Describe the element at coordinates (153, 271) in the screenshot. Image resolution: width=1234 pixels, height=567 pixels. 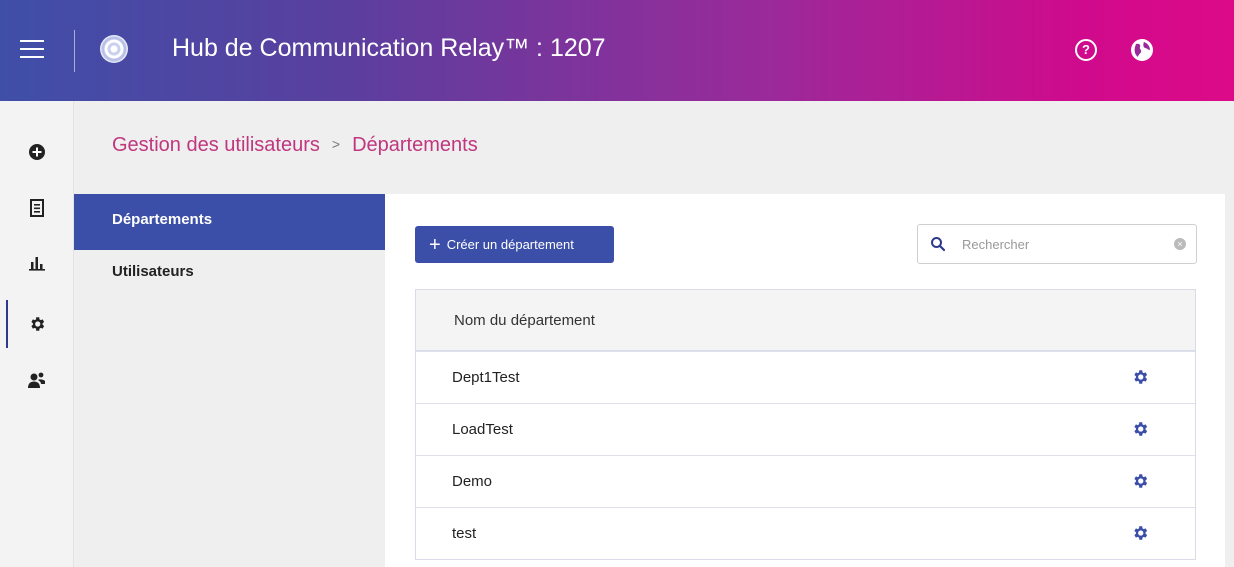
I see `subnav-item-label: Utilisateurs` at that location.